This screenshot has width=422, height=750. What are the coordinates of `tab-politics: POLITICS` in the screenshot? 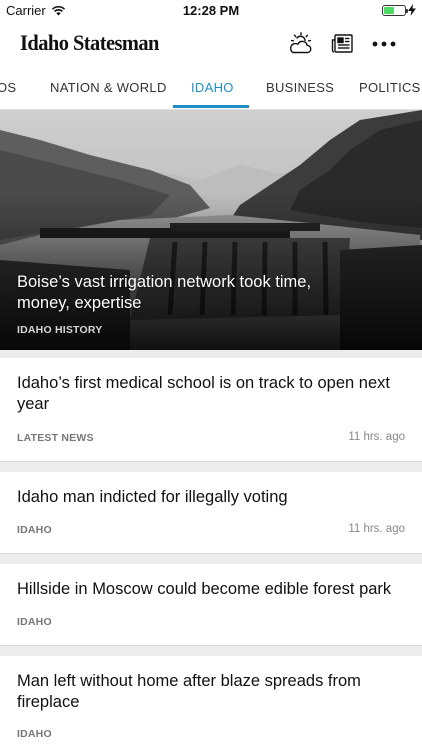 It's located at (390, 87).